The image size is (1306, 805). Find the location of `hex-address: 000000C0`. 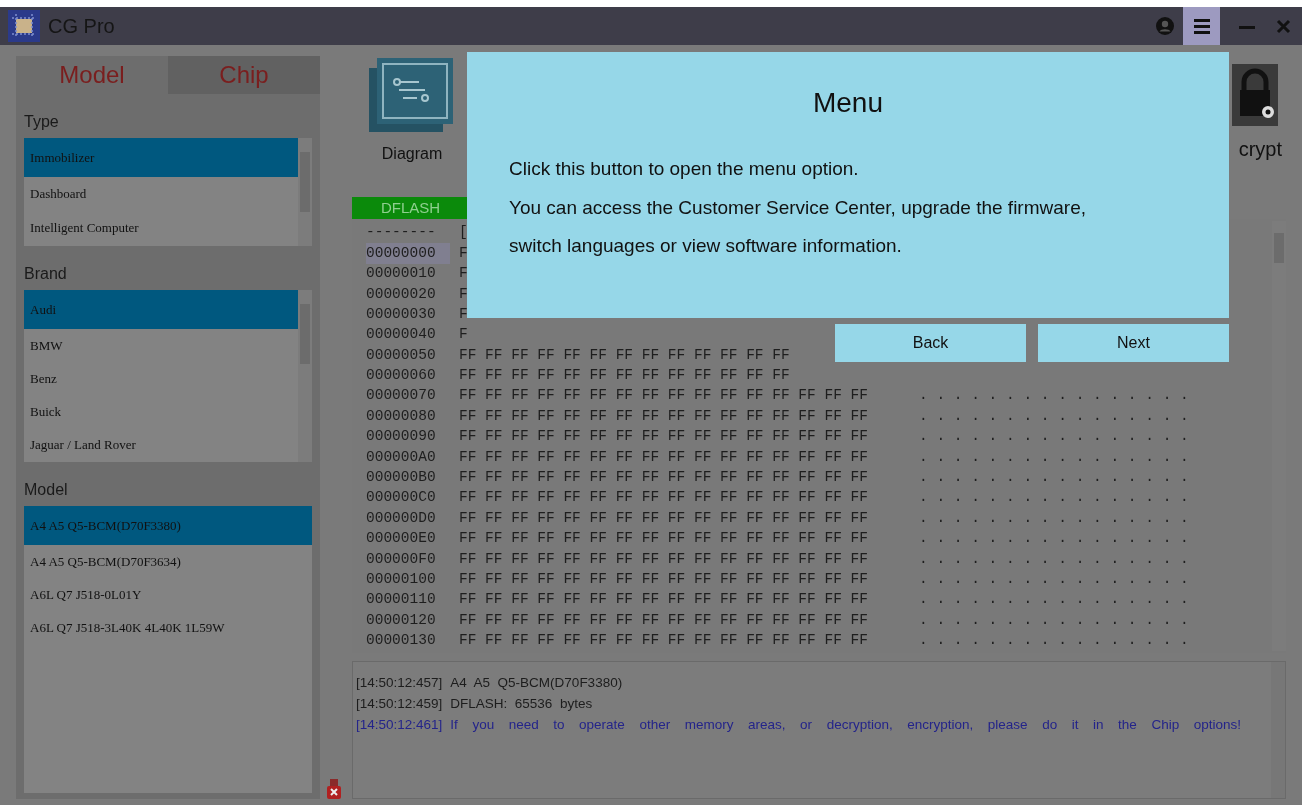

hex-address: 000000C0 is located at coordinates (401, 498).